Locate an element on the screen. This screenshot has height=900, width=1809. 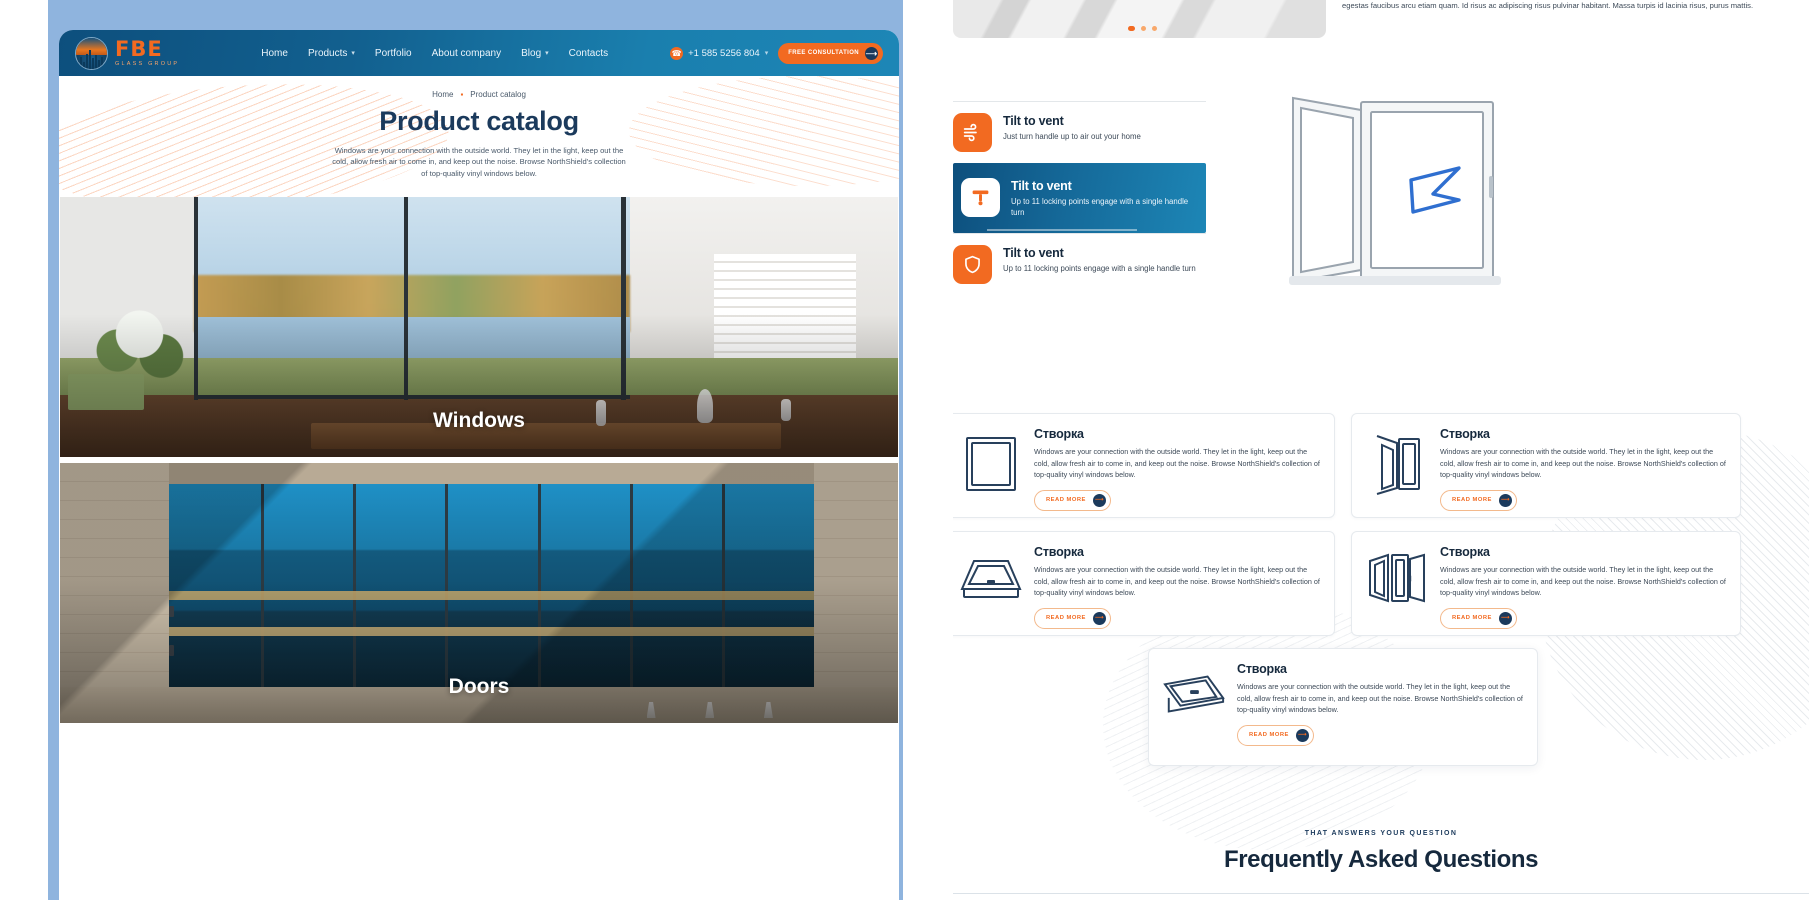
nav-item-blog: Blog ▾ is located at coordinates (535, 53).